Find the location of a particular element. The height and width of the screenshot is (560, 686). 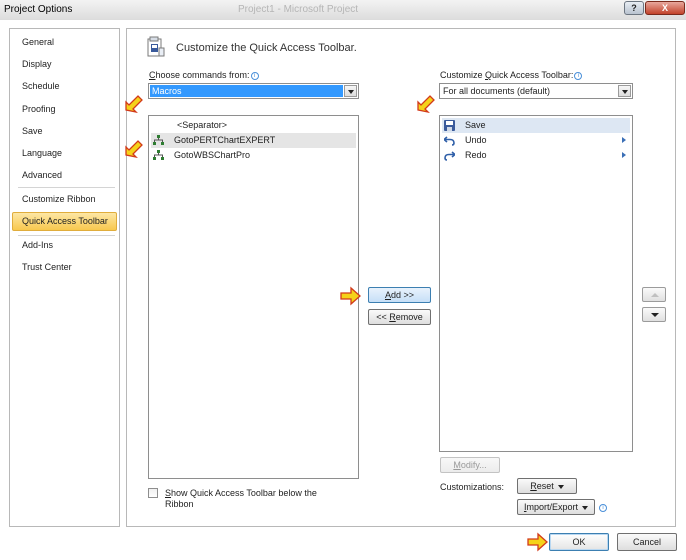

add-button: Add >> is located at coordinates (399, 295).